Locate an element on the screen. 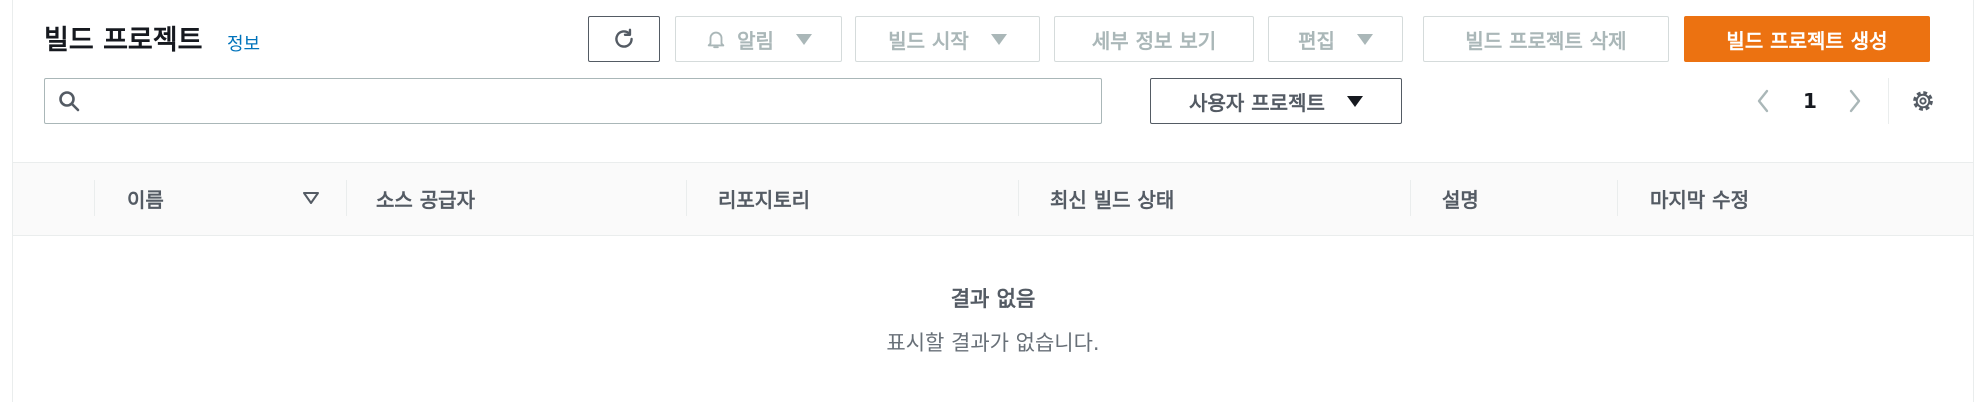 The image size is (1975, 402). search-icon is located at coordinates (69, 101).